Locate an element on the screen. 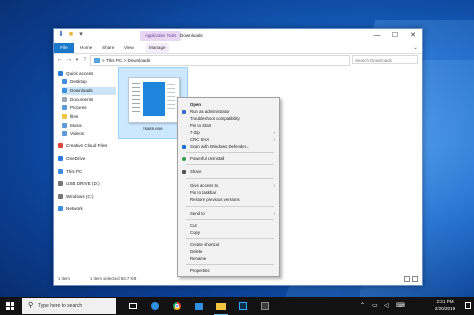 This screenshot has height=315, width=474. usb-drive-icon is located at coordinates (60, 184).